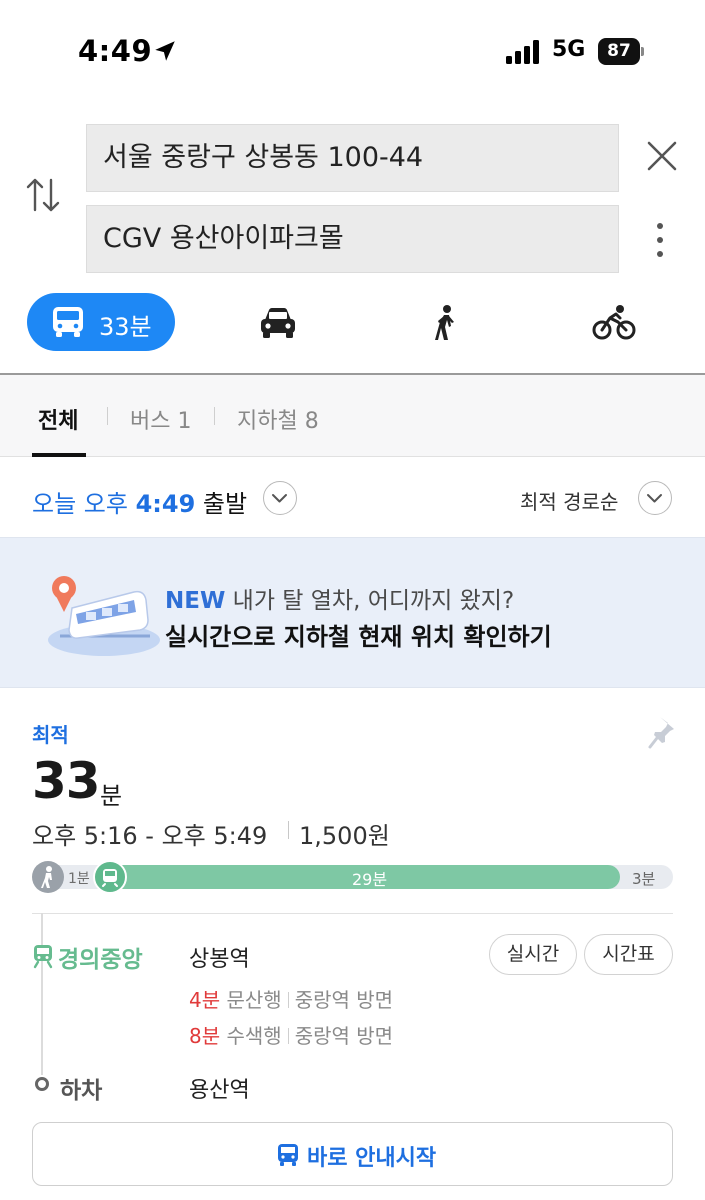  I want to click on route-duration-number: 33, so click(66, 781).